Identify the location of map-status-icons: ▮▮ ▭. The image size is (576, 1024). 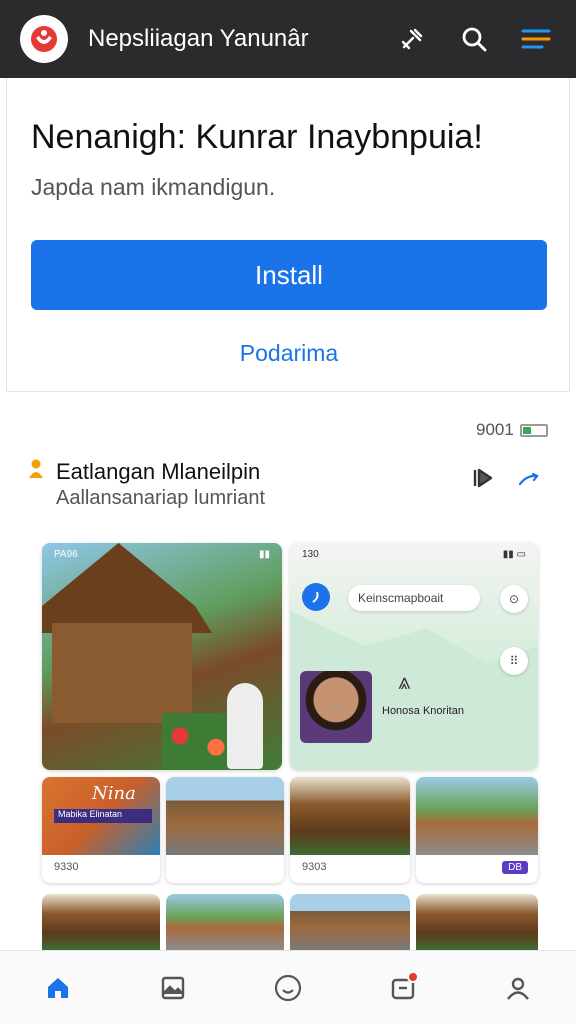
(514, 554).